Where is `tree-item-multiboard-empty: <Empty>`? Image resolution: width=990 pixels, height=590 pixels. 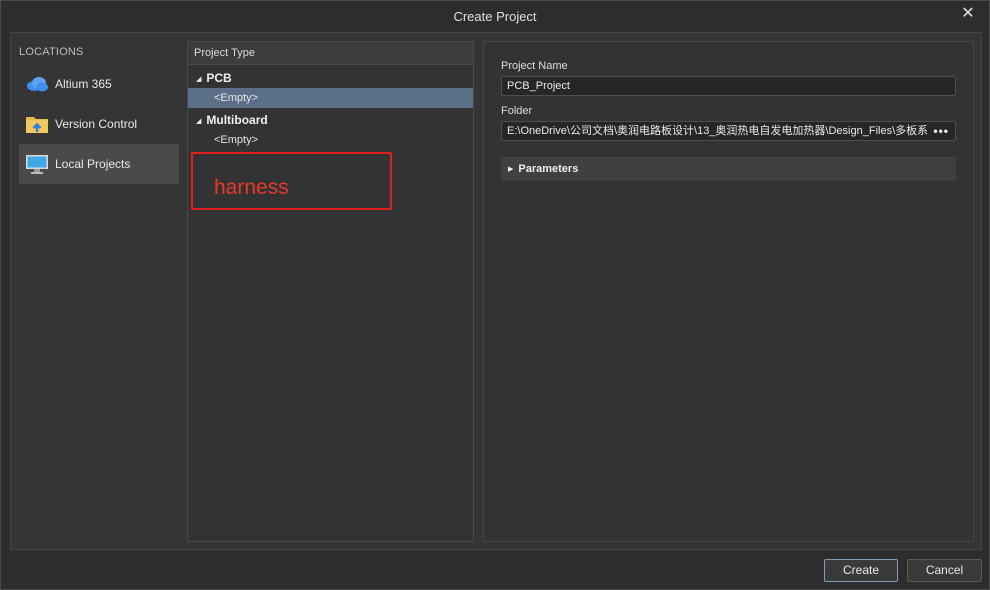 tree-item-multiboard-empty: <Empty> is located at coordinates (330, 140).